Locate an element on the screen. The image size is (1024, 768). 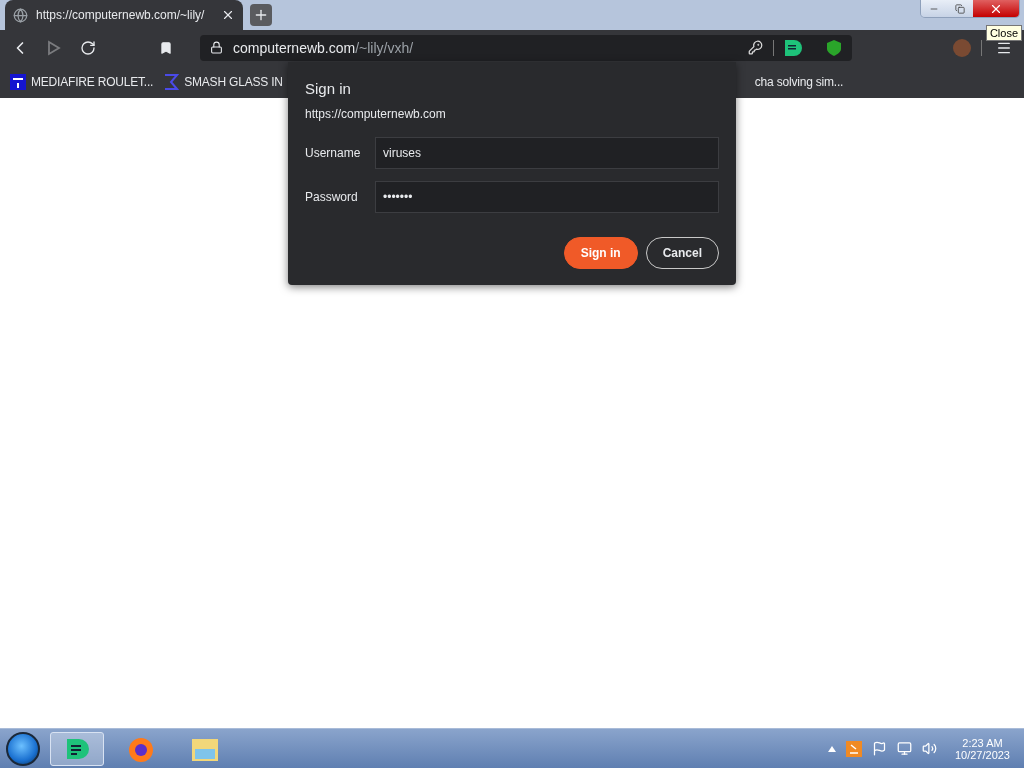
volume-icon is located at coordinates (929, 748).